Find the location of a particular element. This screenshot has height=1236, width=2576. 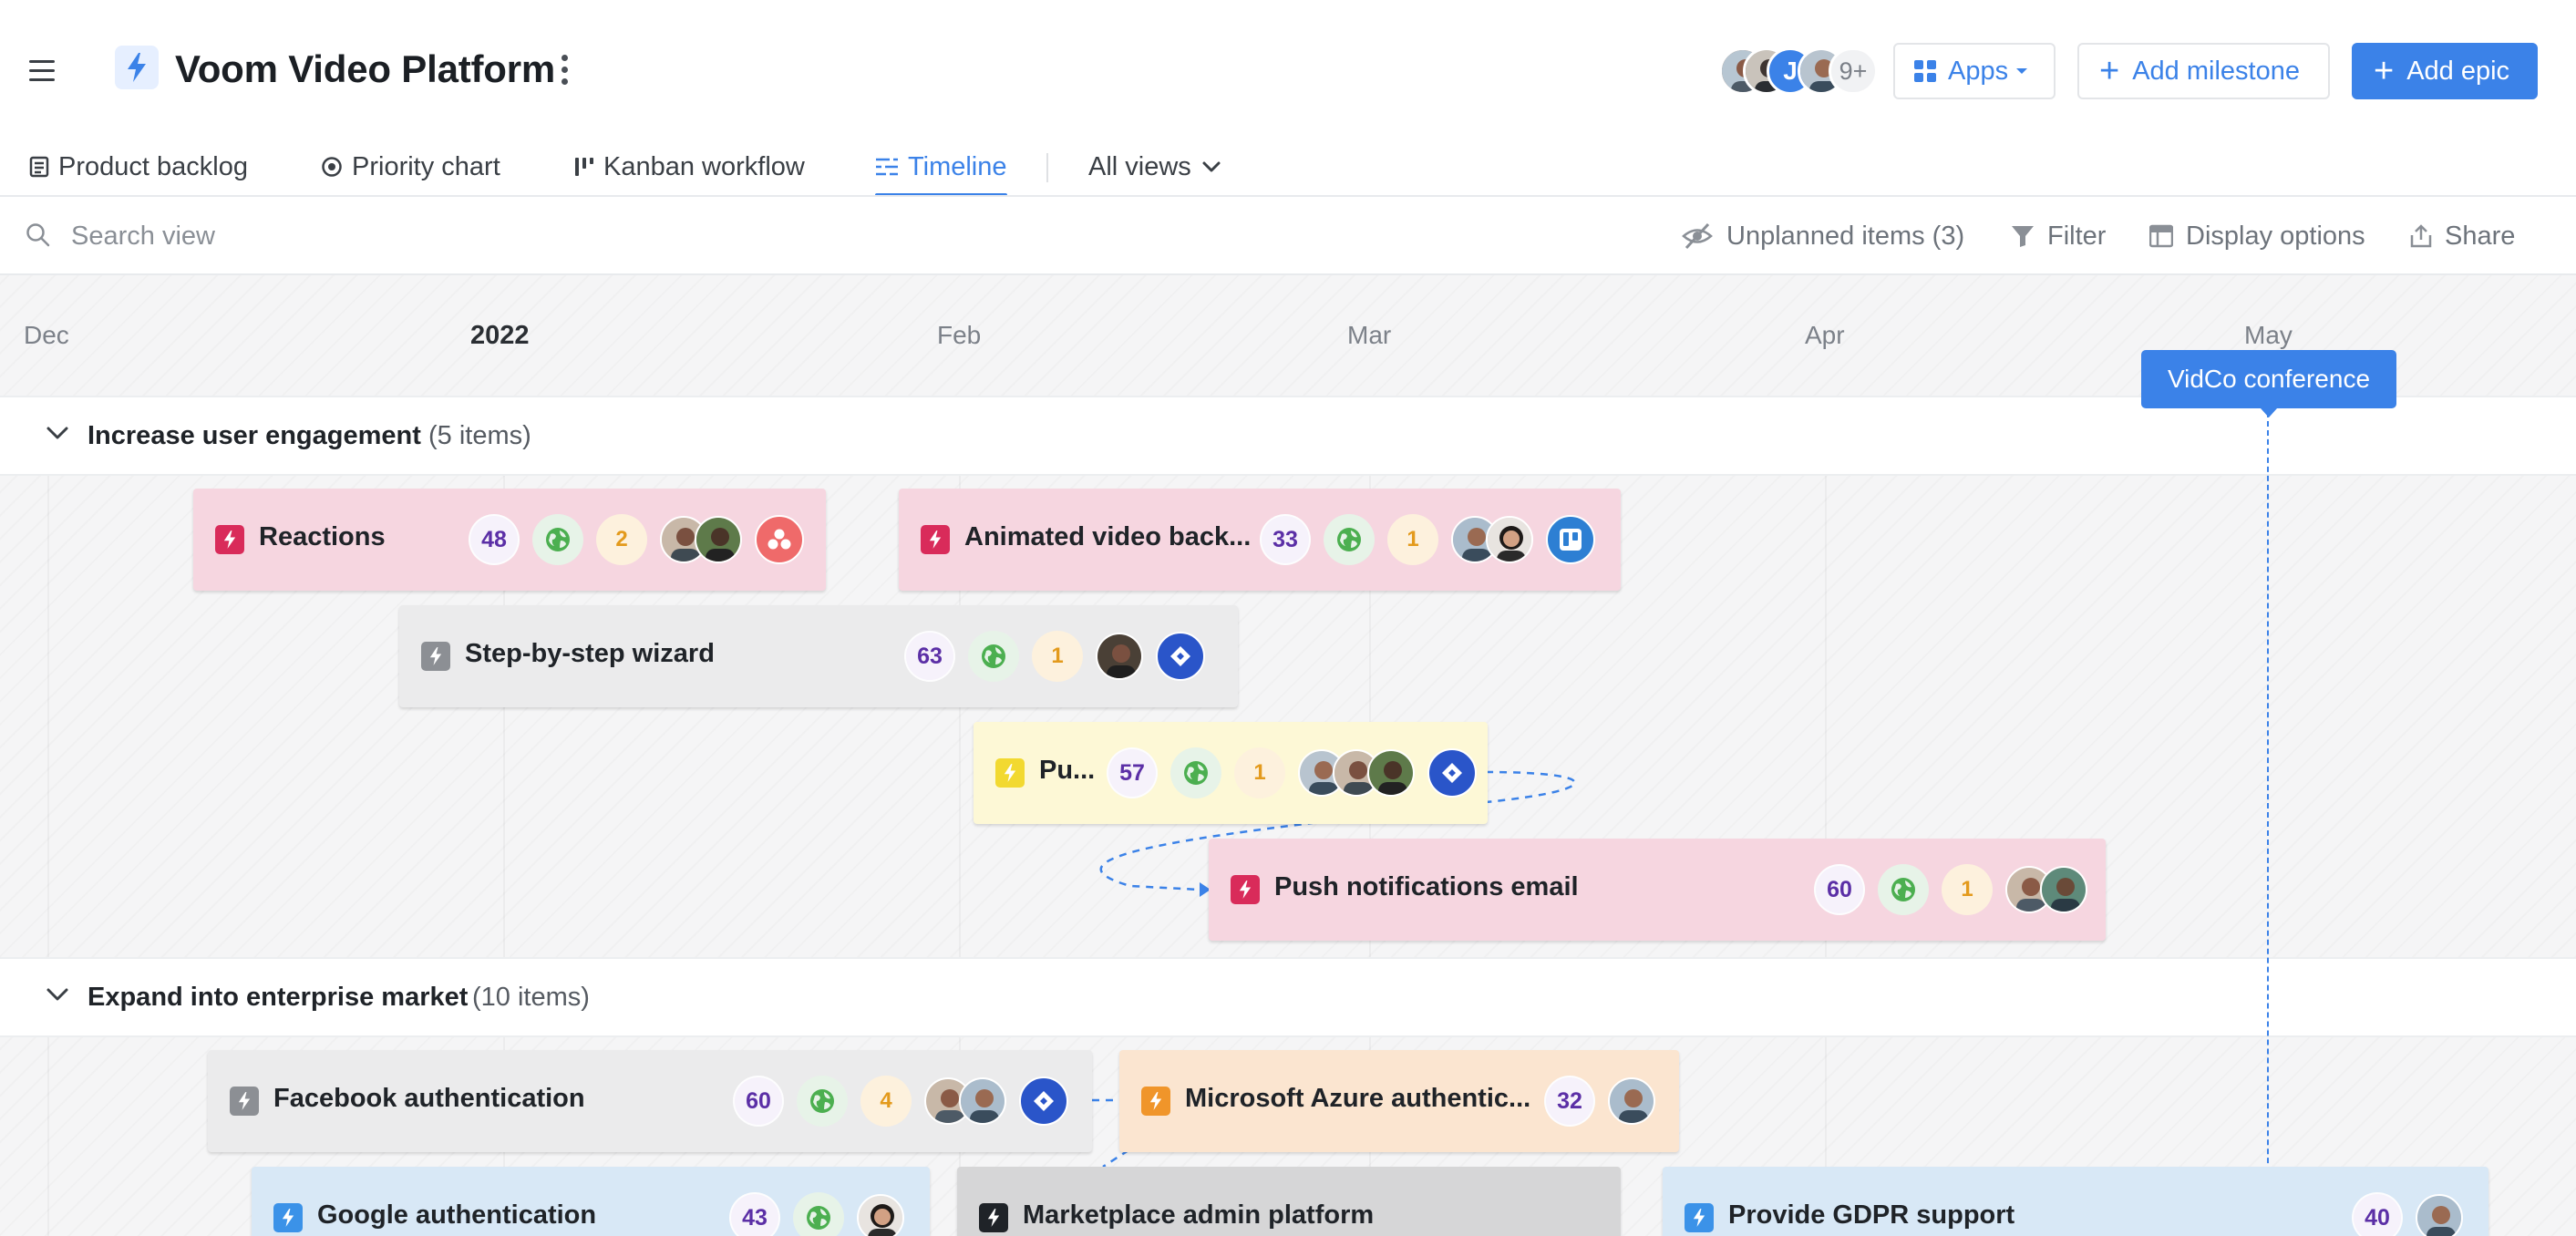

trello-icon is located at coordinates (1570, 539).